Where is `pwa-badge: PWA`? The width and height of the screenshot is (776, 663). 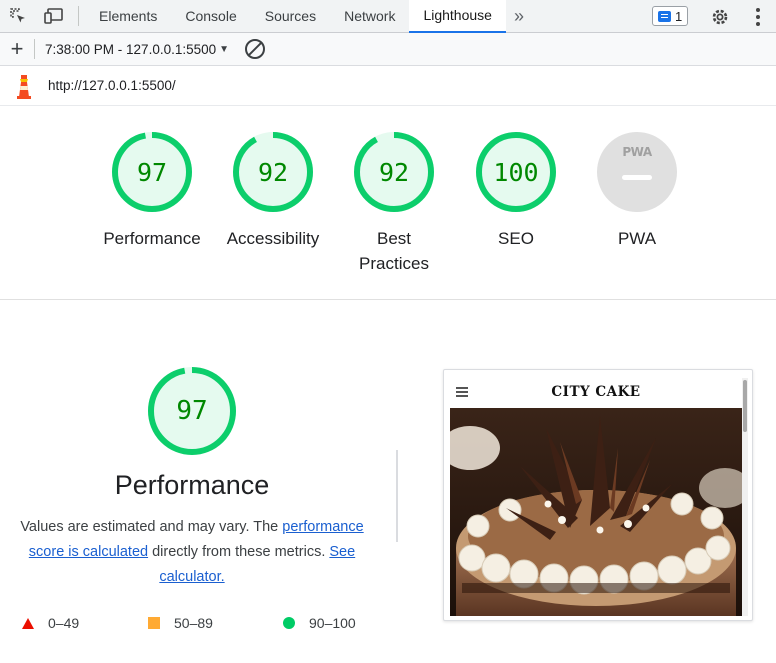
pwa-badge: PWA is located at coordinates (637, 172).